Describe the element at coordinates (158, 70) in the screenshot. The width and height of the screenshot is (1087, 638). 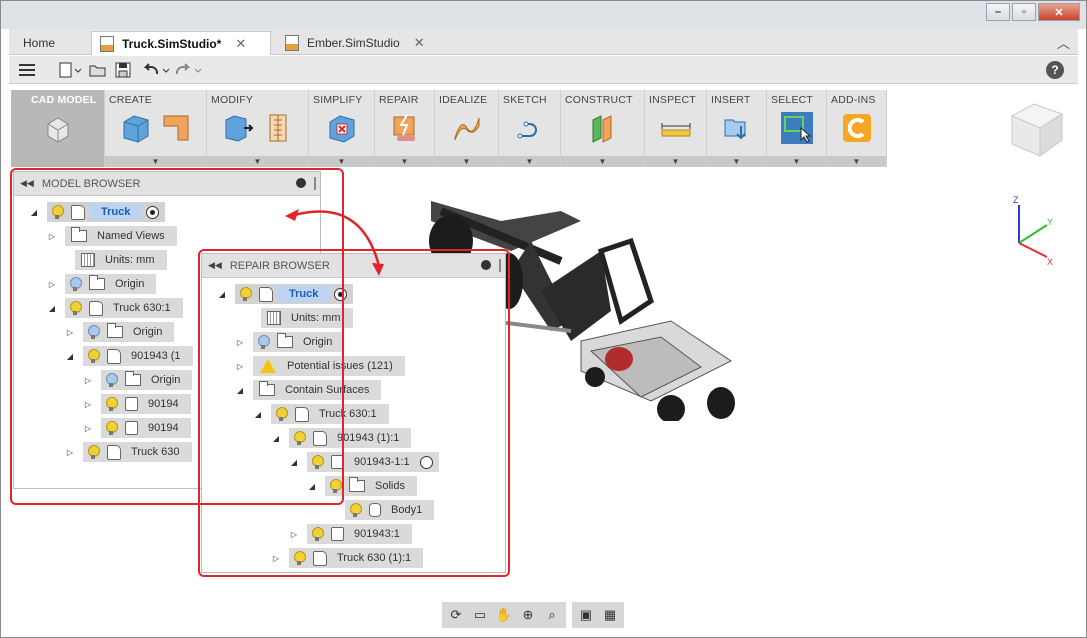
I see `undo-icon` at that location.